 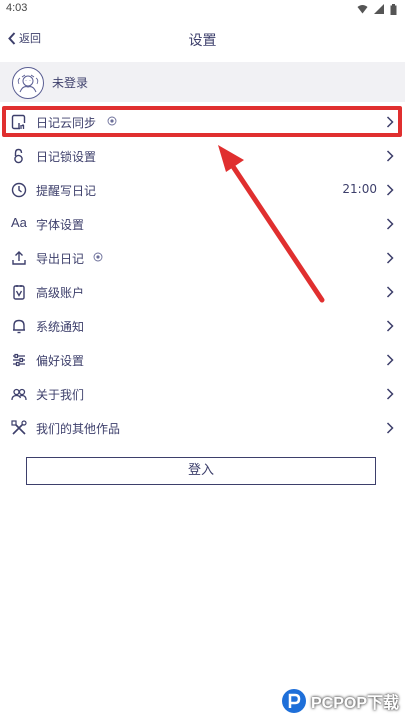 What do you see at coordinates (202, 292) in the screenshot?
I see `menu-item-premium-account: 高级账户` at bounding box center [202, 292].